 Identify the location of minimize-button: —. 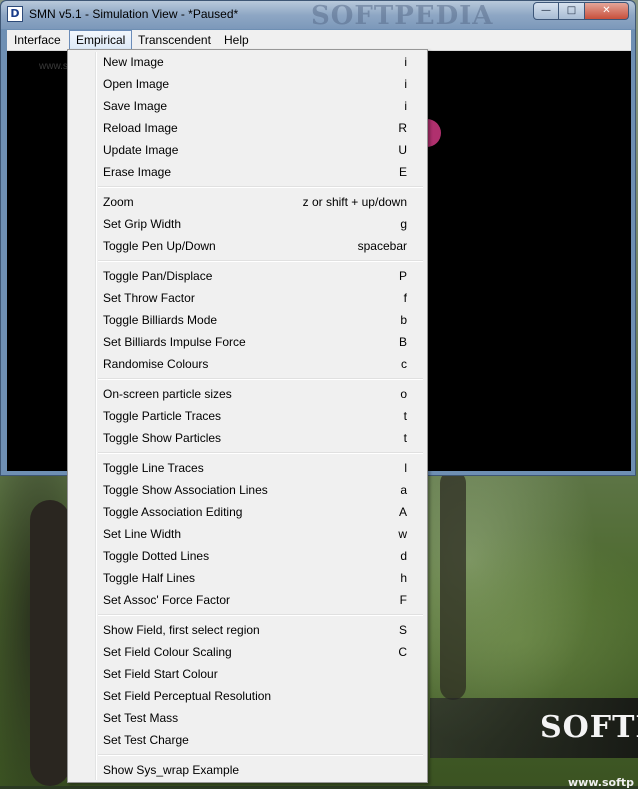
(546, 11).